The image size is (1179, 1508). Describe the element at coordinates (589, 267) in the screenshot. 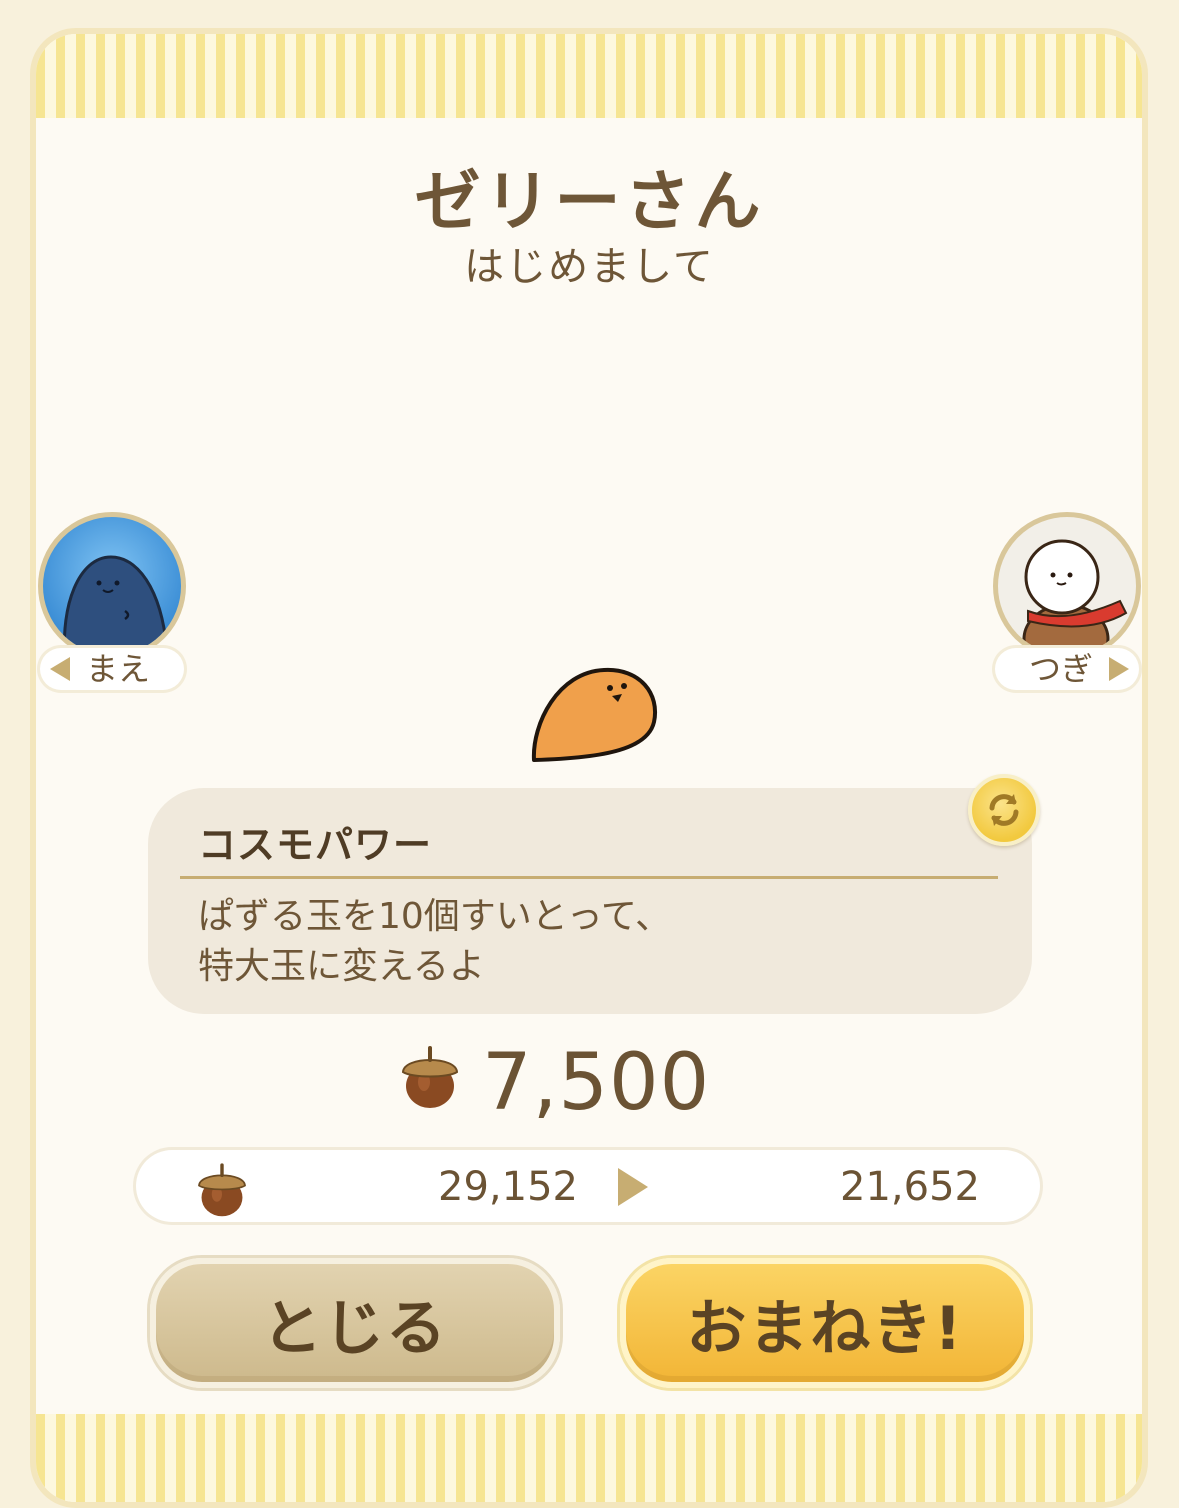

I see `character-subtitle: はじめまして` at that location.